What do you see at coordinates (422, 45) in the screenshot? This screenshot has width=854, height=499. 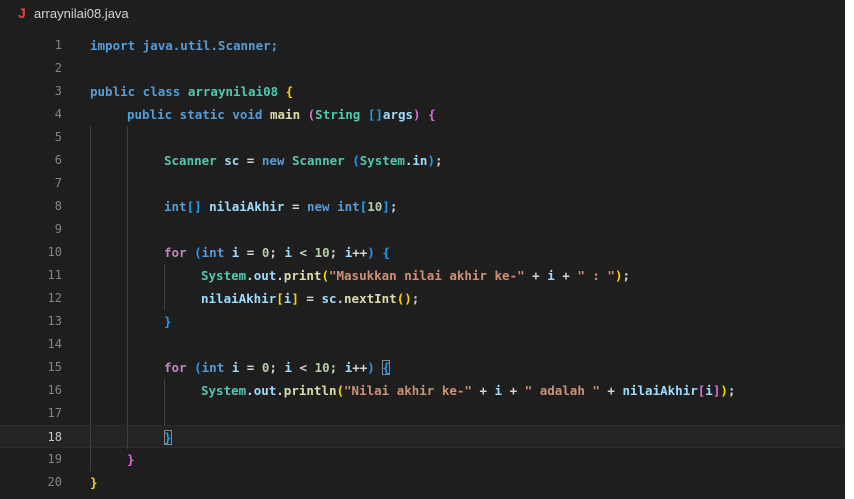 I see `code-line: 1 import java.util.Scanner;` at bounding box center [422, 45].